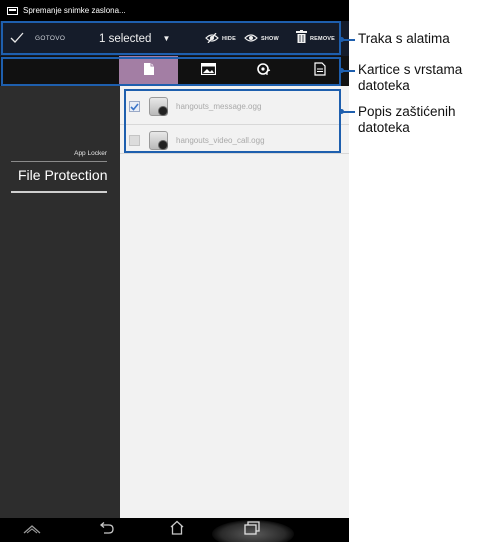 This screenshot has width=481, height=542. Describe the element at coordinates (171, 38) in the screenshot. I see `callout-box-toolbar` at that location.